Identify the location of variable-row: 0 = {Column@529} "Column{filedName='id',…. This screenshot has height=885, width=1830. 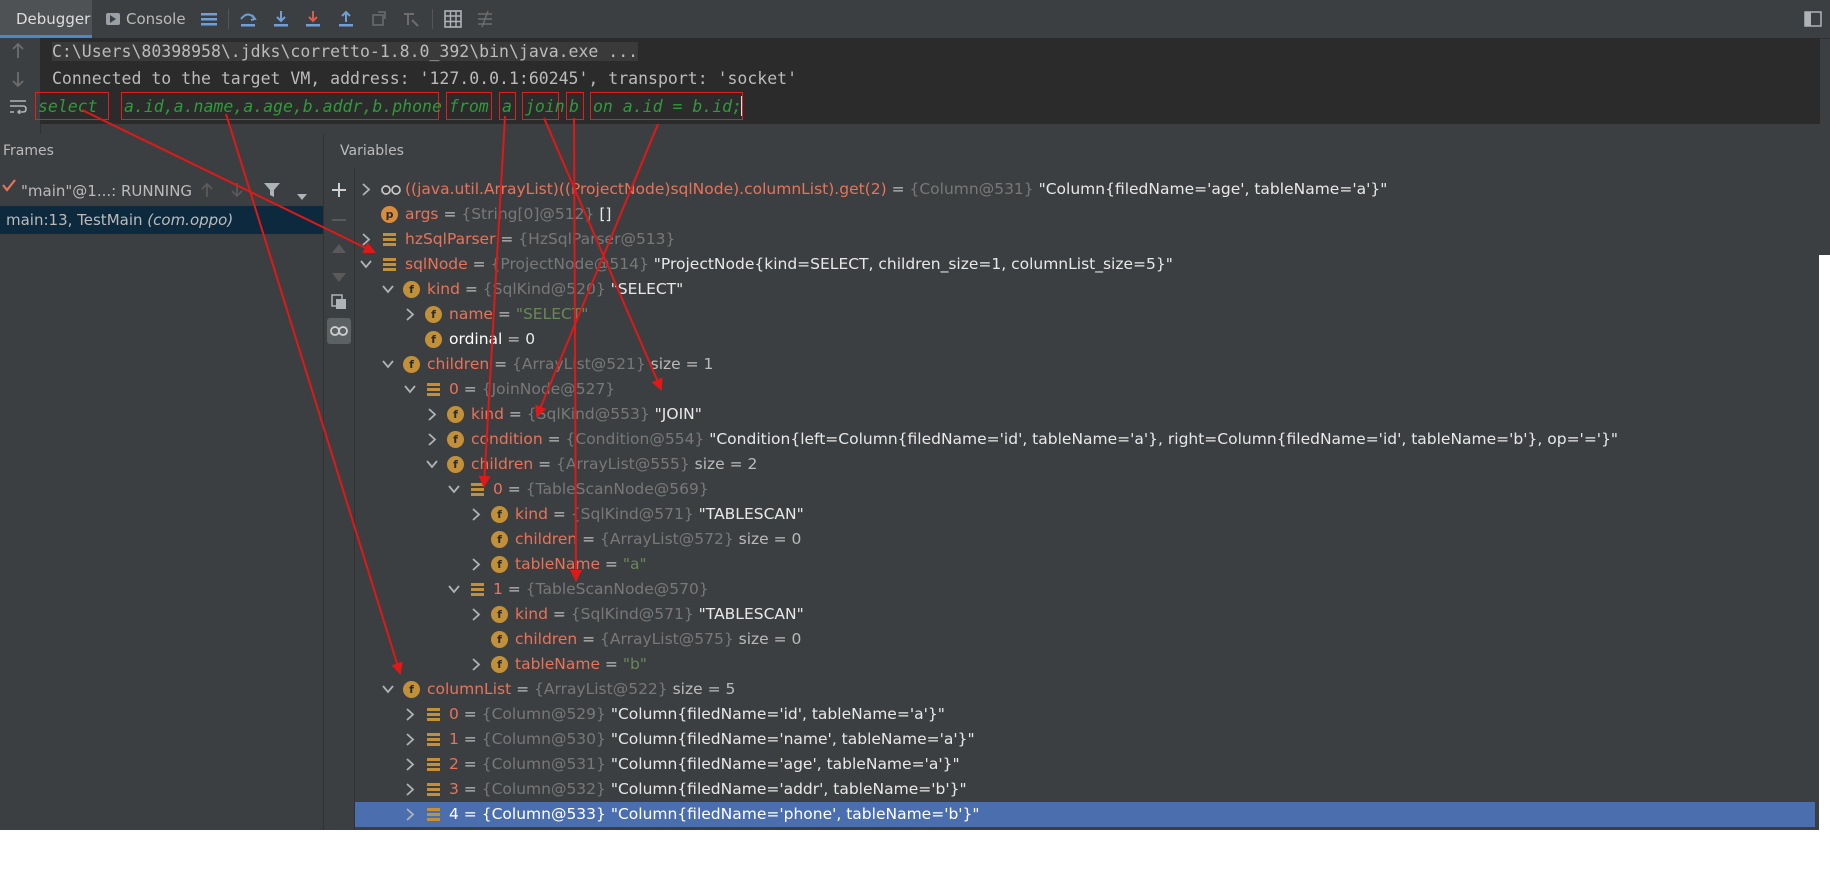
(1085, 714).